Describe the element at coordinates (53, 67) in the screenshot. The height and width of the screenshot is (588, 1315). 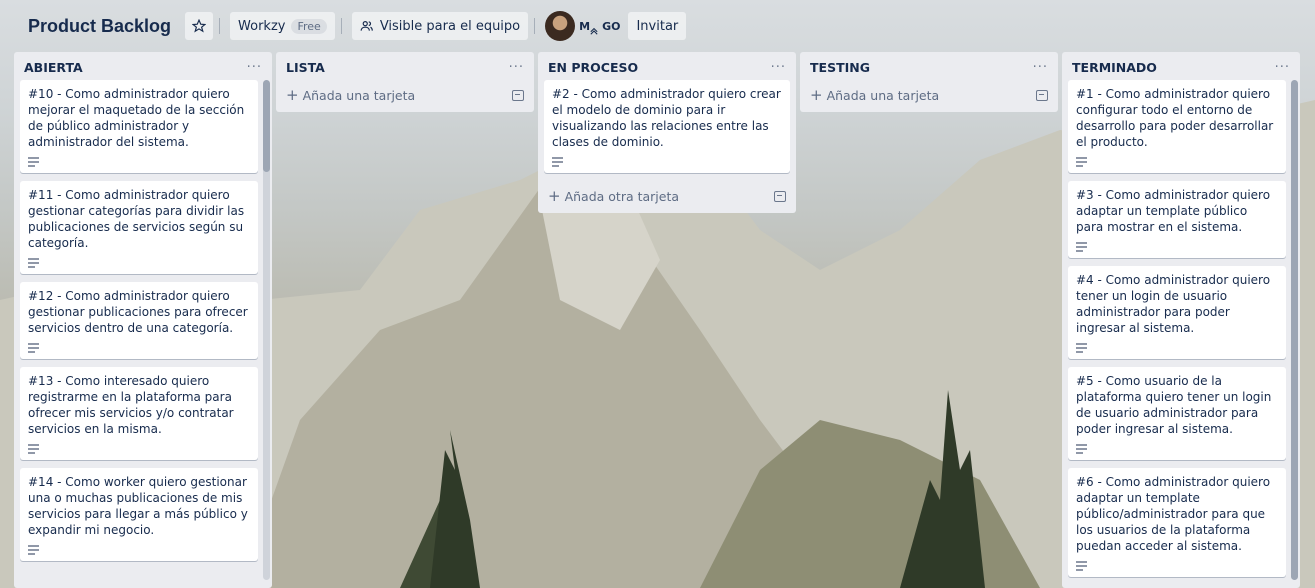
I see `list-title: ABIERTA` at that location.